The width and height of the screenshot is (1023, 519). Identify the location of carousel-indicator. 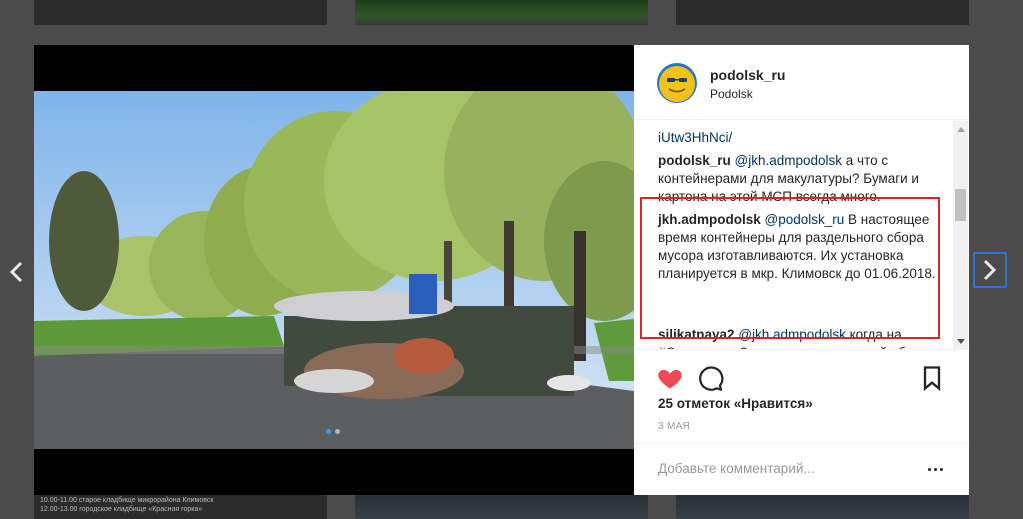
(333, 431).